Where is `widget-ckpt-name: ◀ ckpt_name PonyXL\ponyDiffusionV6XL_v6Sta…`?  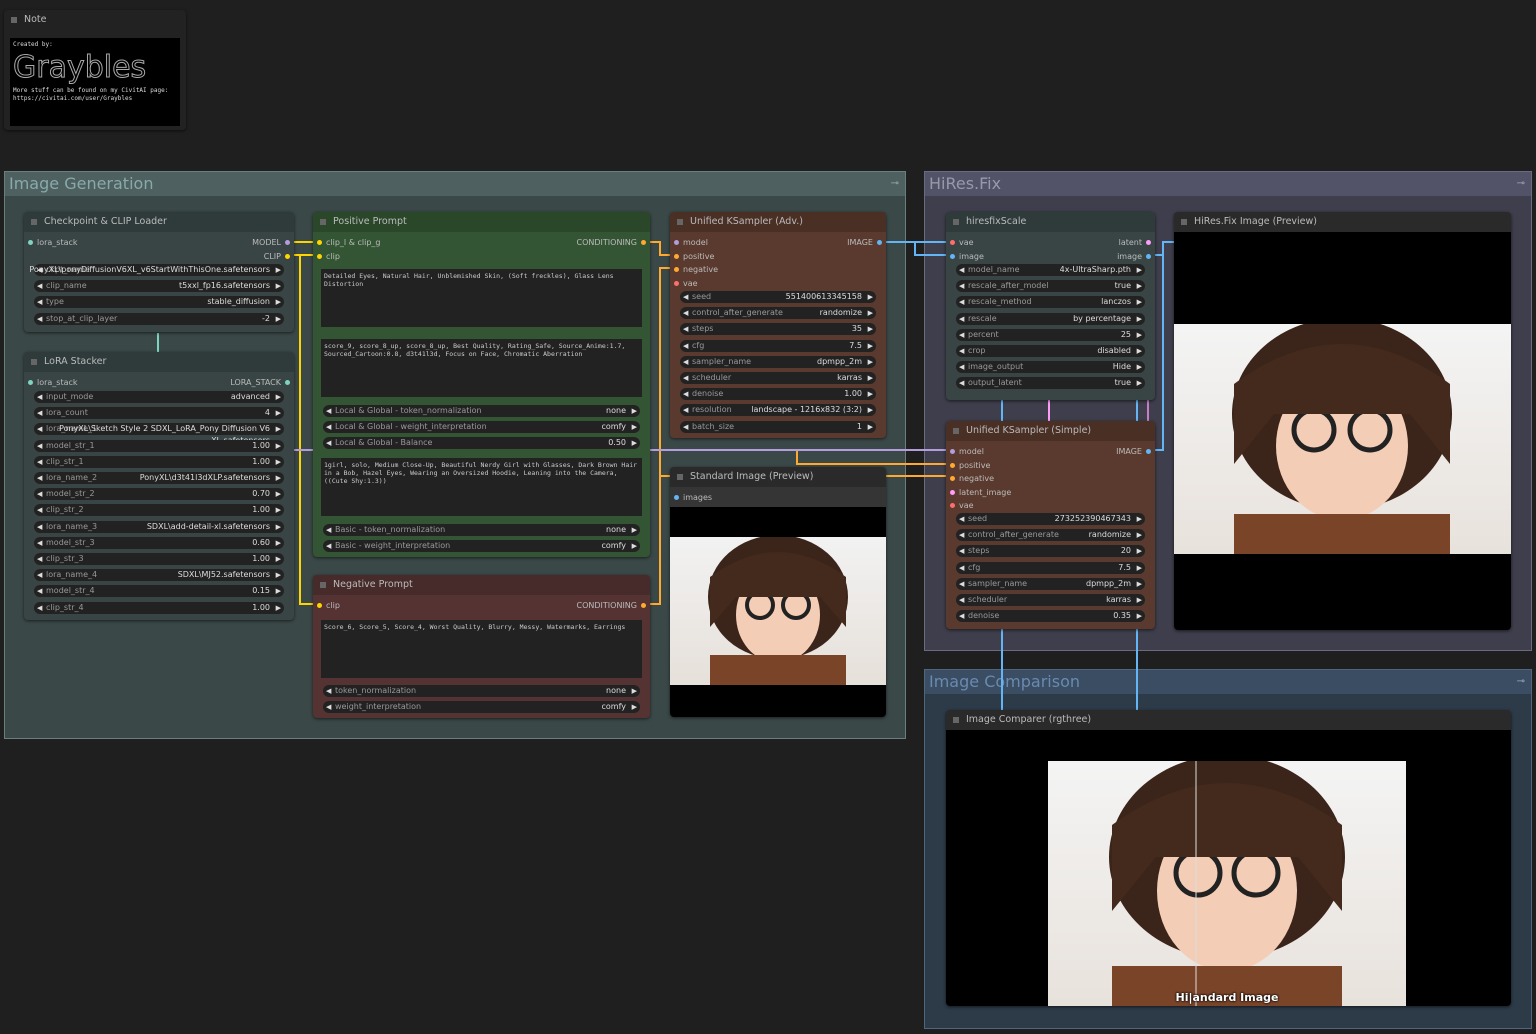 widget-ckpt-name: ◀ ckpt_name PonyXL\ponyDiffusionV6XL_v6Sta… is located at coordinates (156, 270).